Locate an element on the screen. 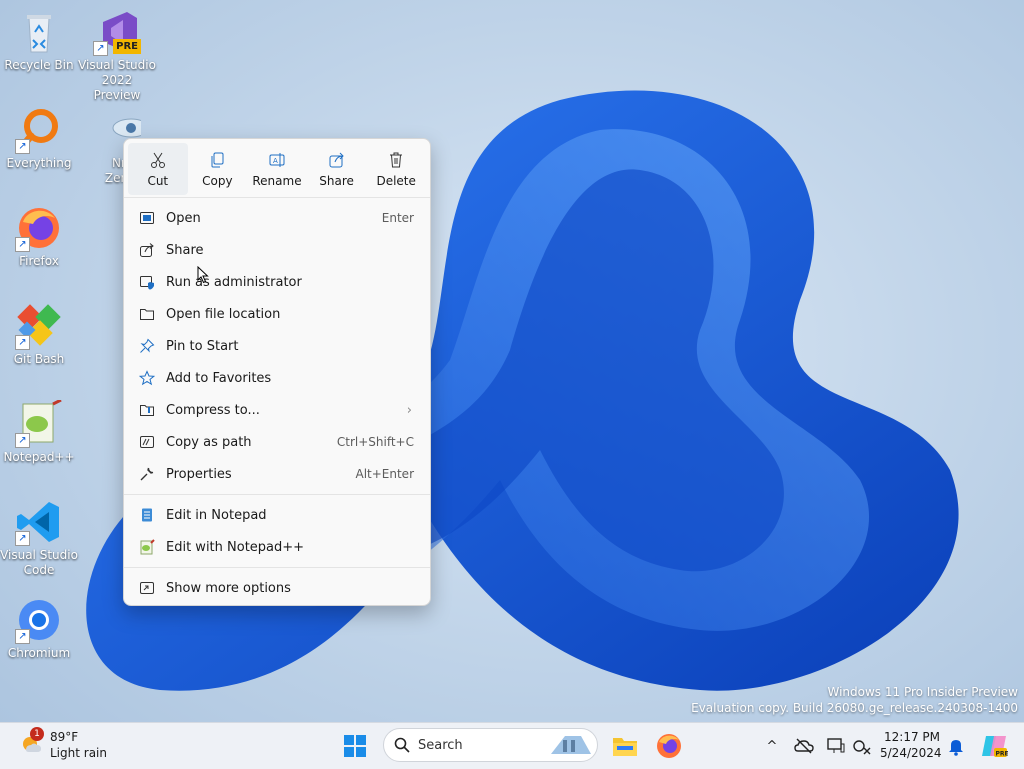 The height and width of the screenshot is (769, 1024). delete-button: Delete is located at coordinates (396, 169).